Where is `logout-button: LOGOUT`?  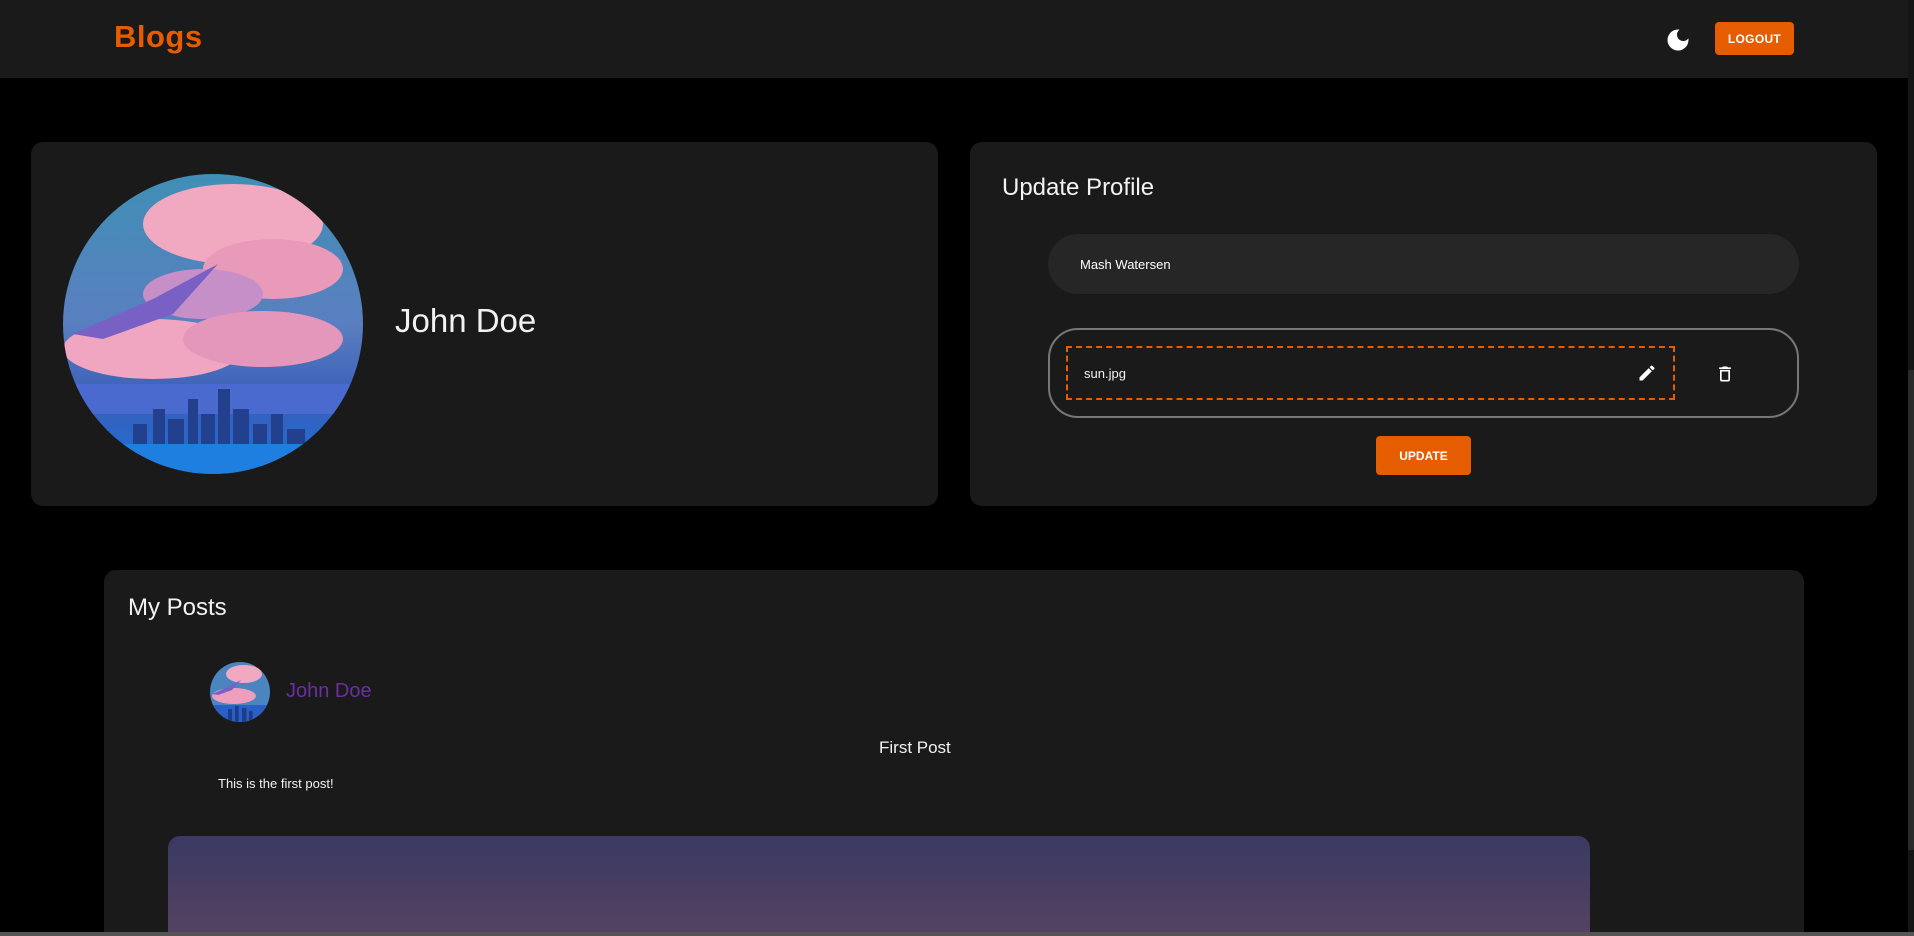
logout-button: LOGOUT is located at coordinates (1754, 38).